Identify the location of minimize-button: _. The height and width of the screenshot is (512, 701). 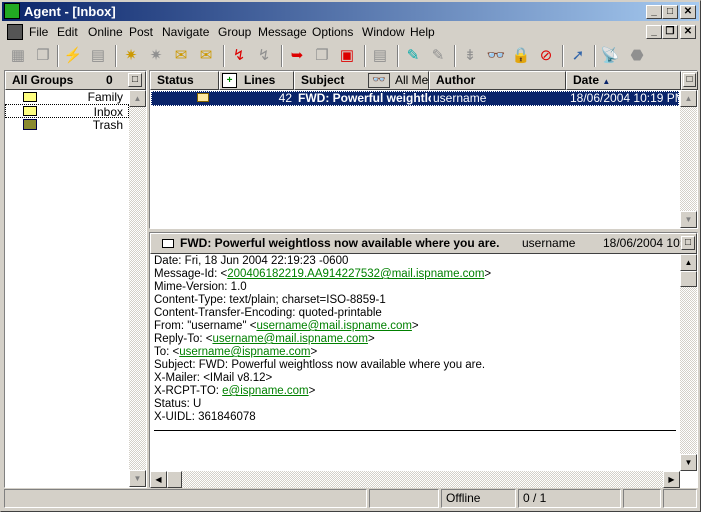
(654, 12).